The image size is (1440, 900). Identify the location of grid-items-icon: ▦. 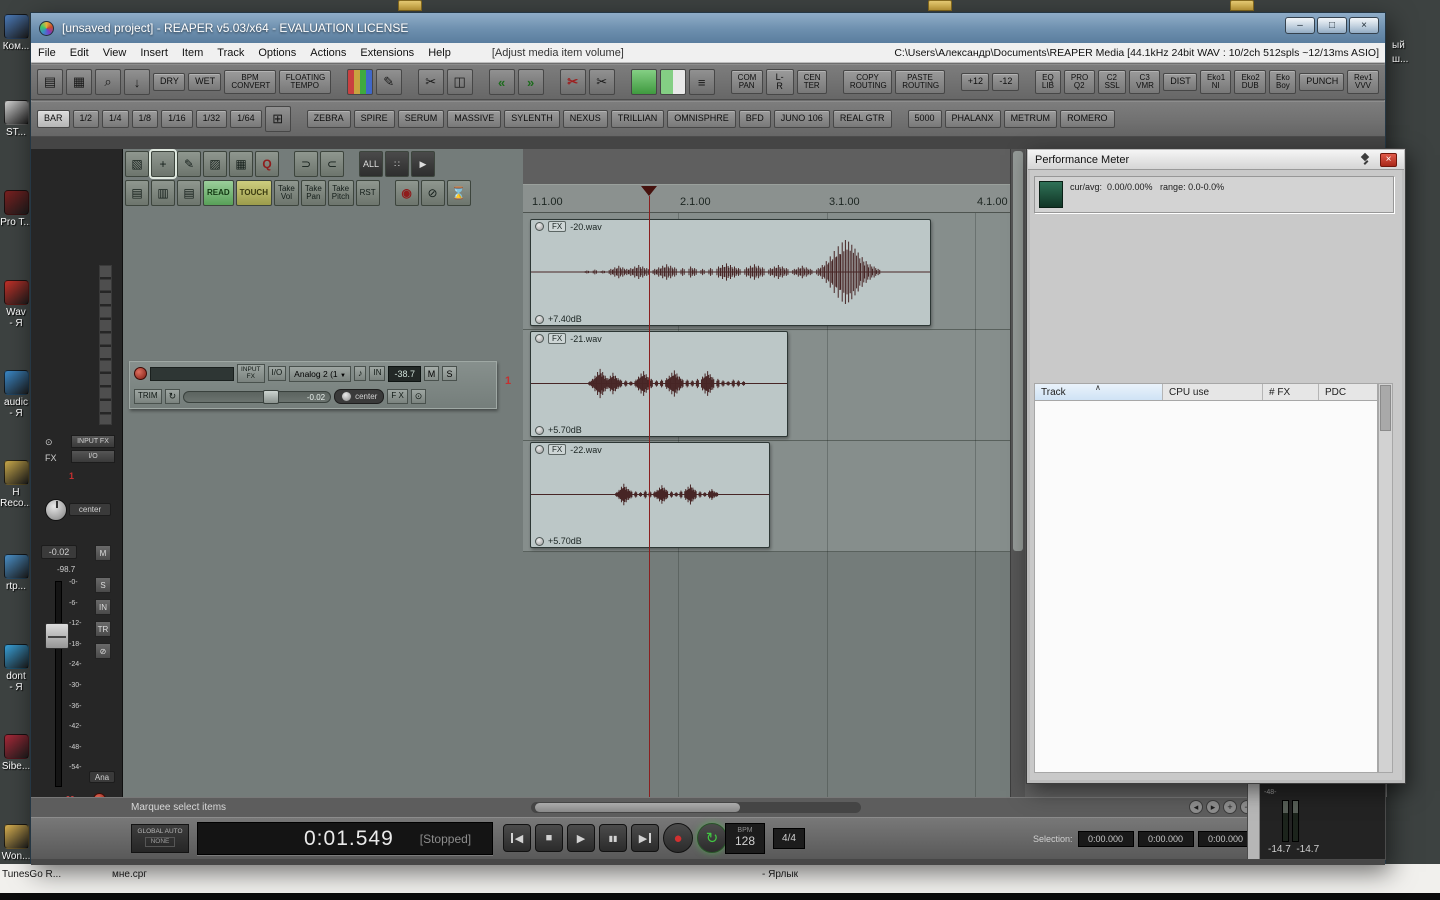
(241, 164).